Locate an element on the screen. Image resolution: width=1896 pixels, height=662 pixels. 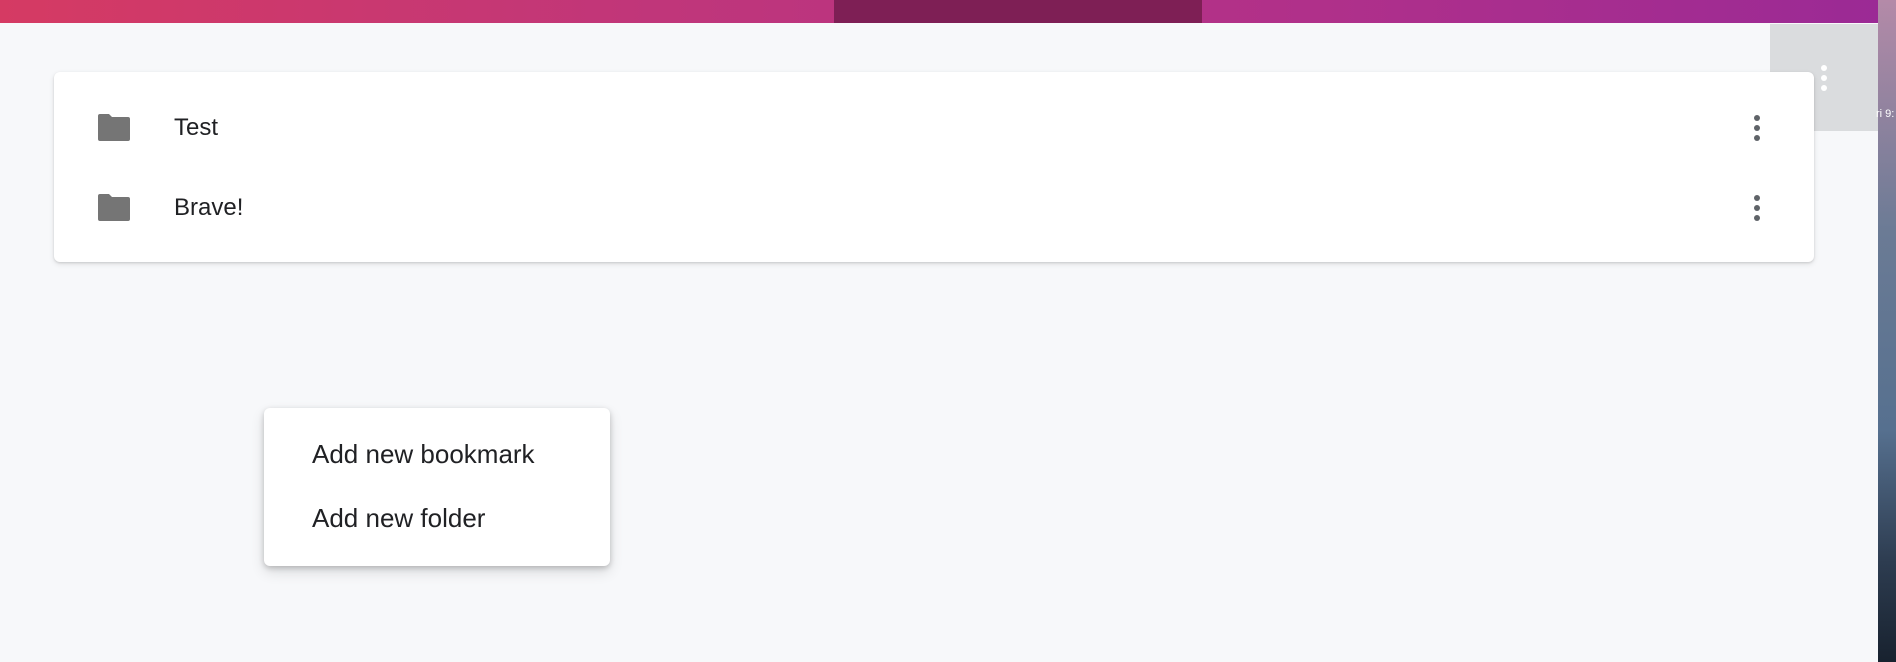
context-menu: Add new bookmark Add new folder is located at coordinates (437, 487).